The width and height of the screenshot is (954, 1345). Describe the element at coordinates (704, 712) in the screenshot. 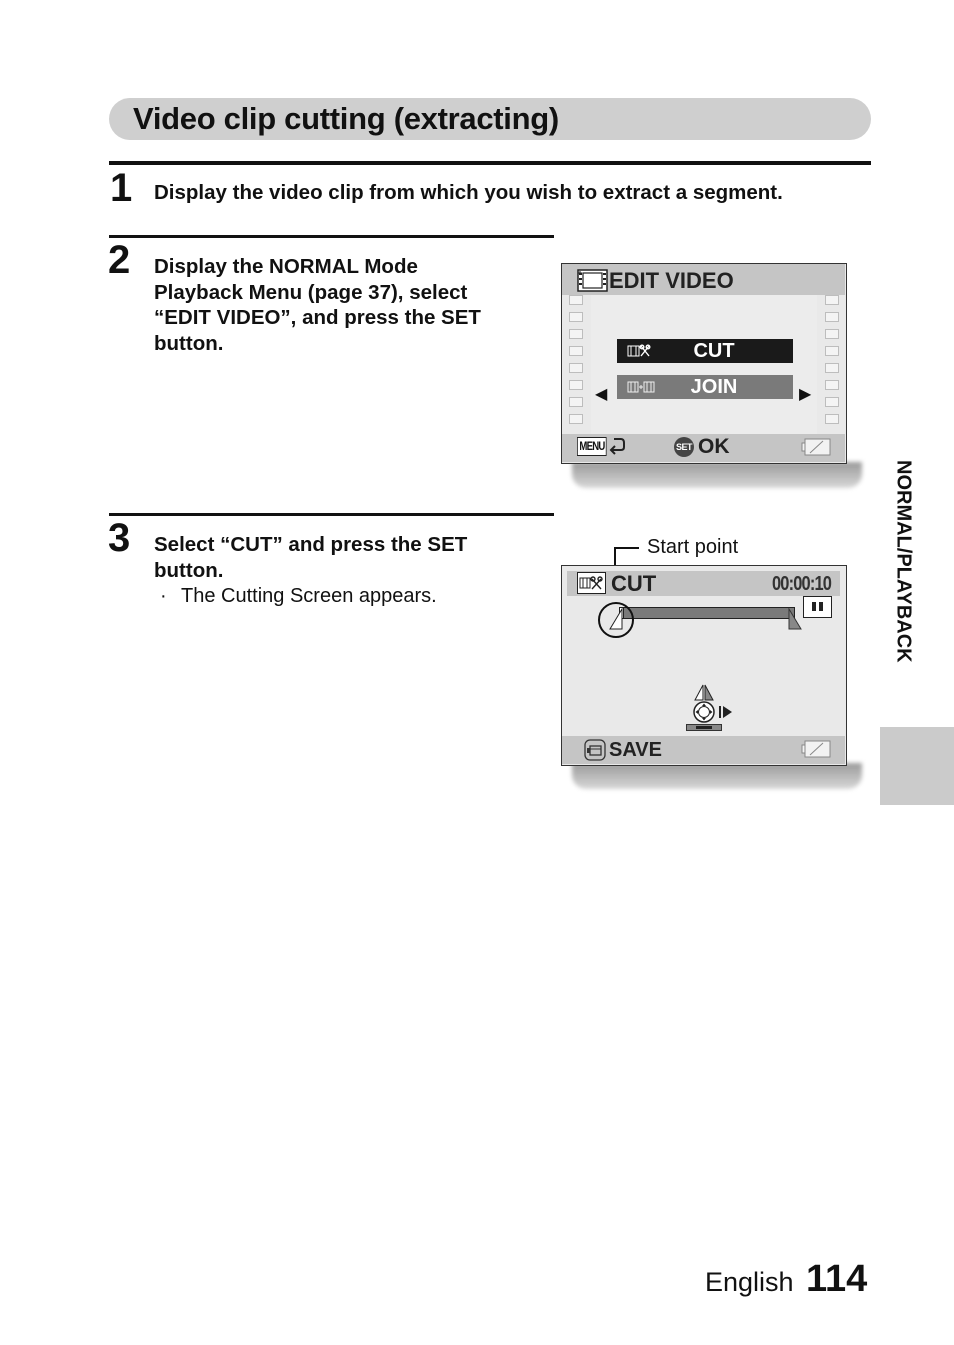

I see `dpad-icon` at that location.